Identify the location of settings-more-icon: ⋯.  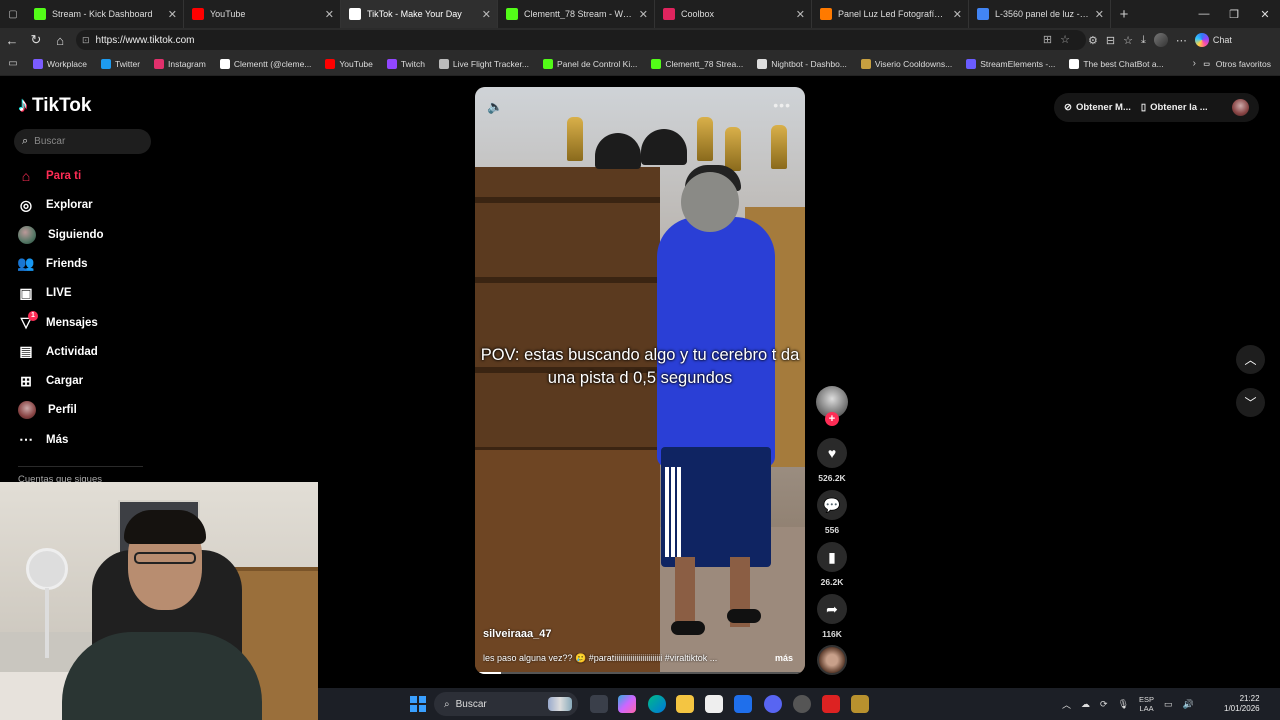
(1181, 40).